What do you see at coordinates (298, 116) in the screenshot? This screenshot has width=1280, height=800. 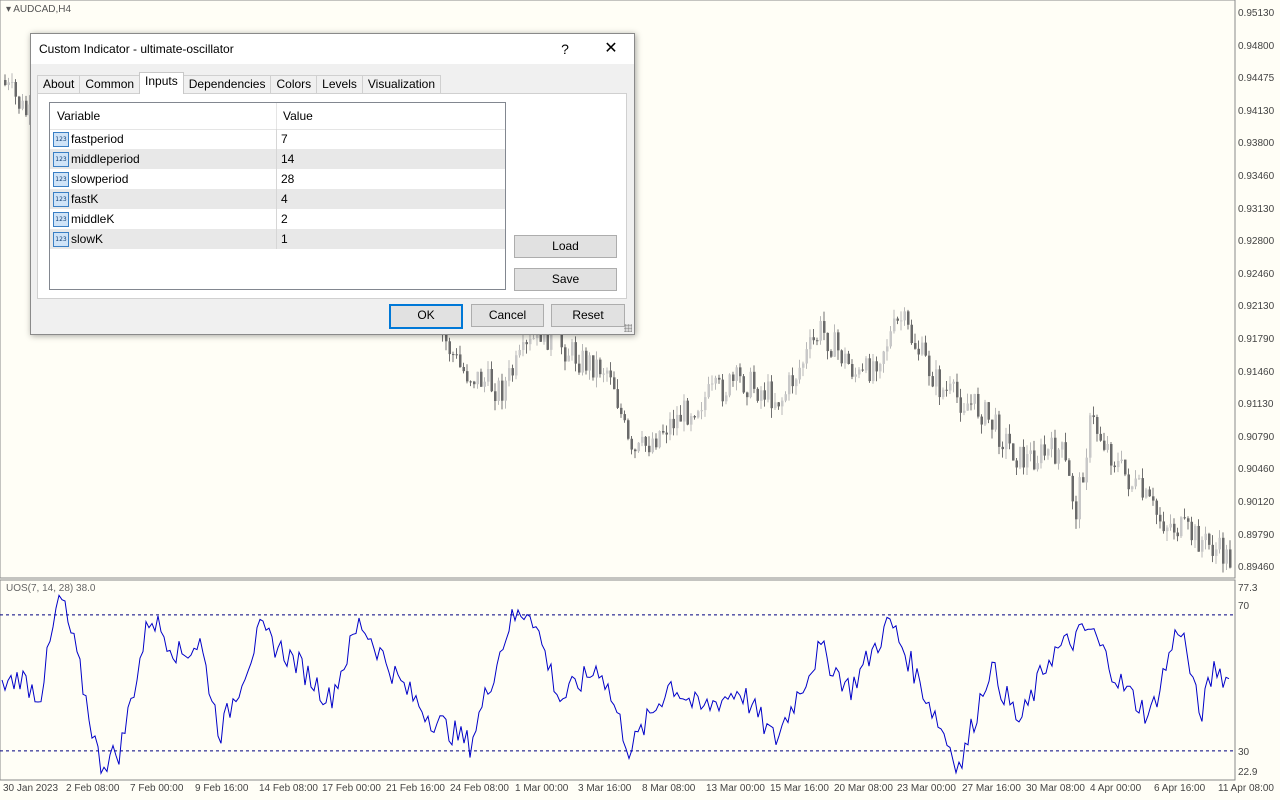 I see `header-value: Value` at bounding box center [298, 116].